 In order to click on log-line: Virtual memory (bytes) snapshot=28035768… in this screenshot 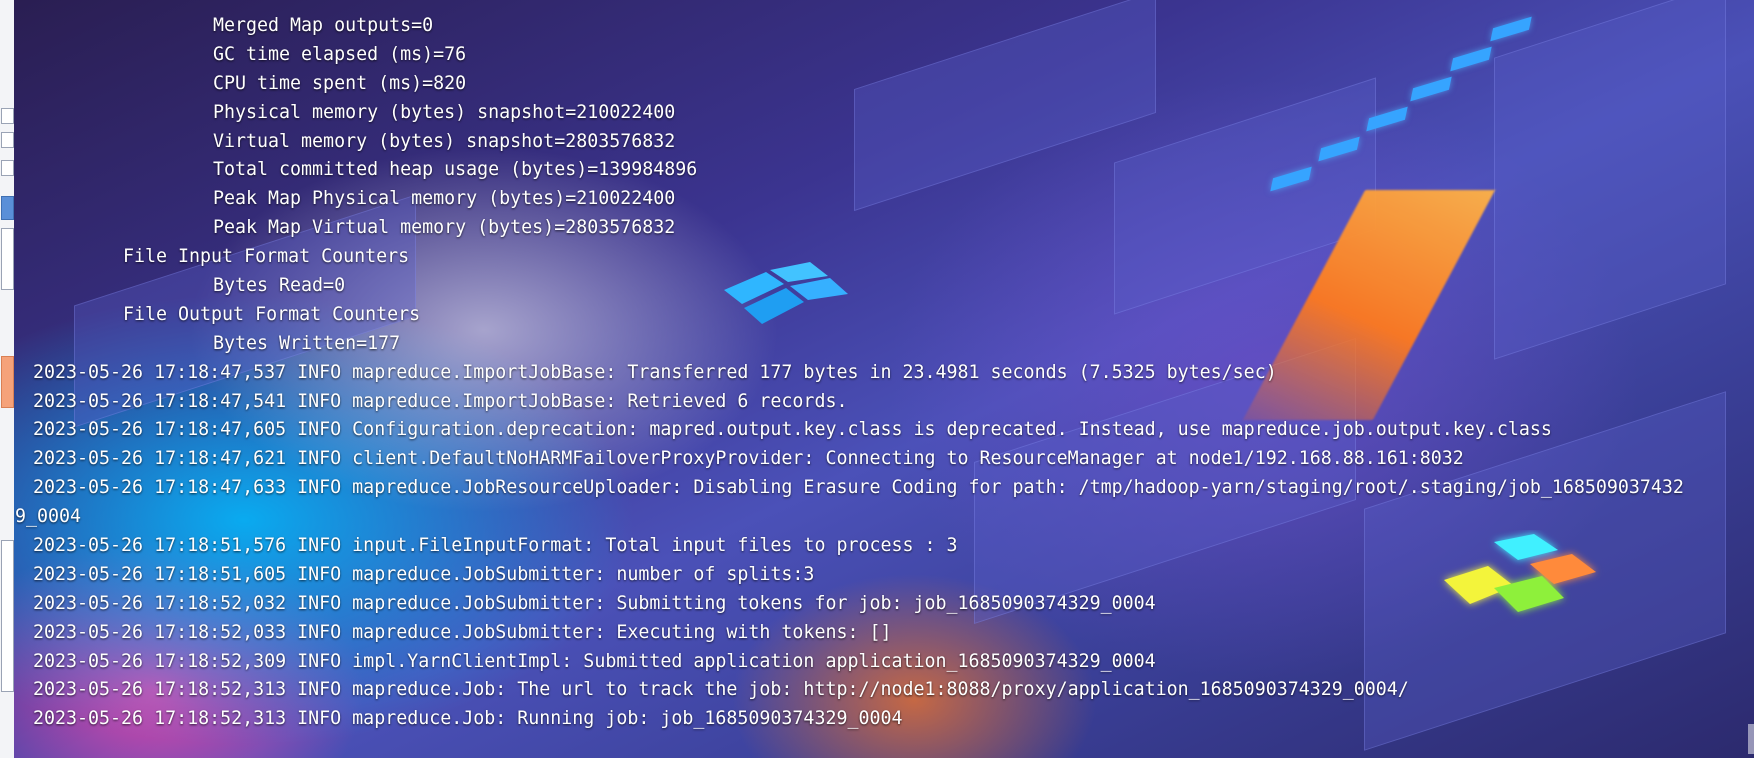, I will do `click(444, 141)`.